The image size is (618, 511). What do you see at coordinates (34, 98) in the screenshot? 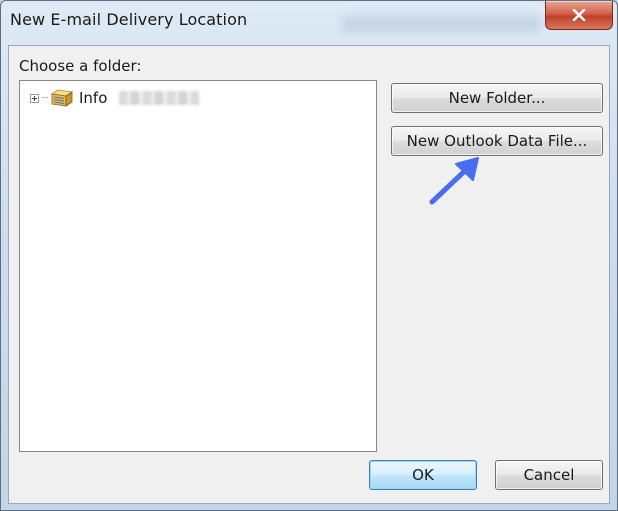
I see `expand-plus-icon` at bounding box center [34, 98].